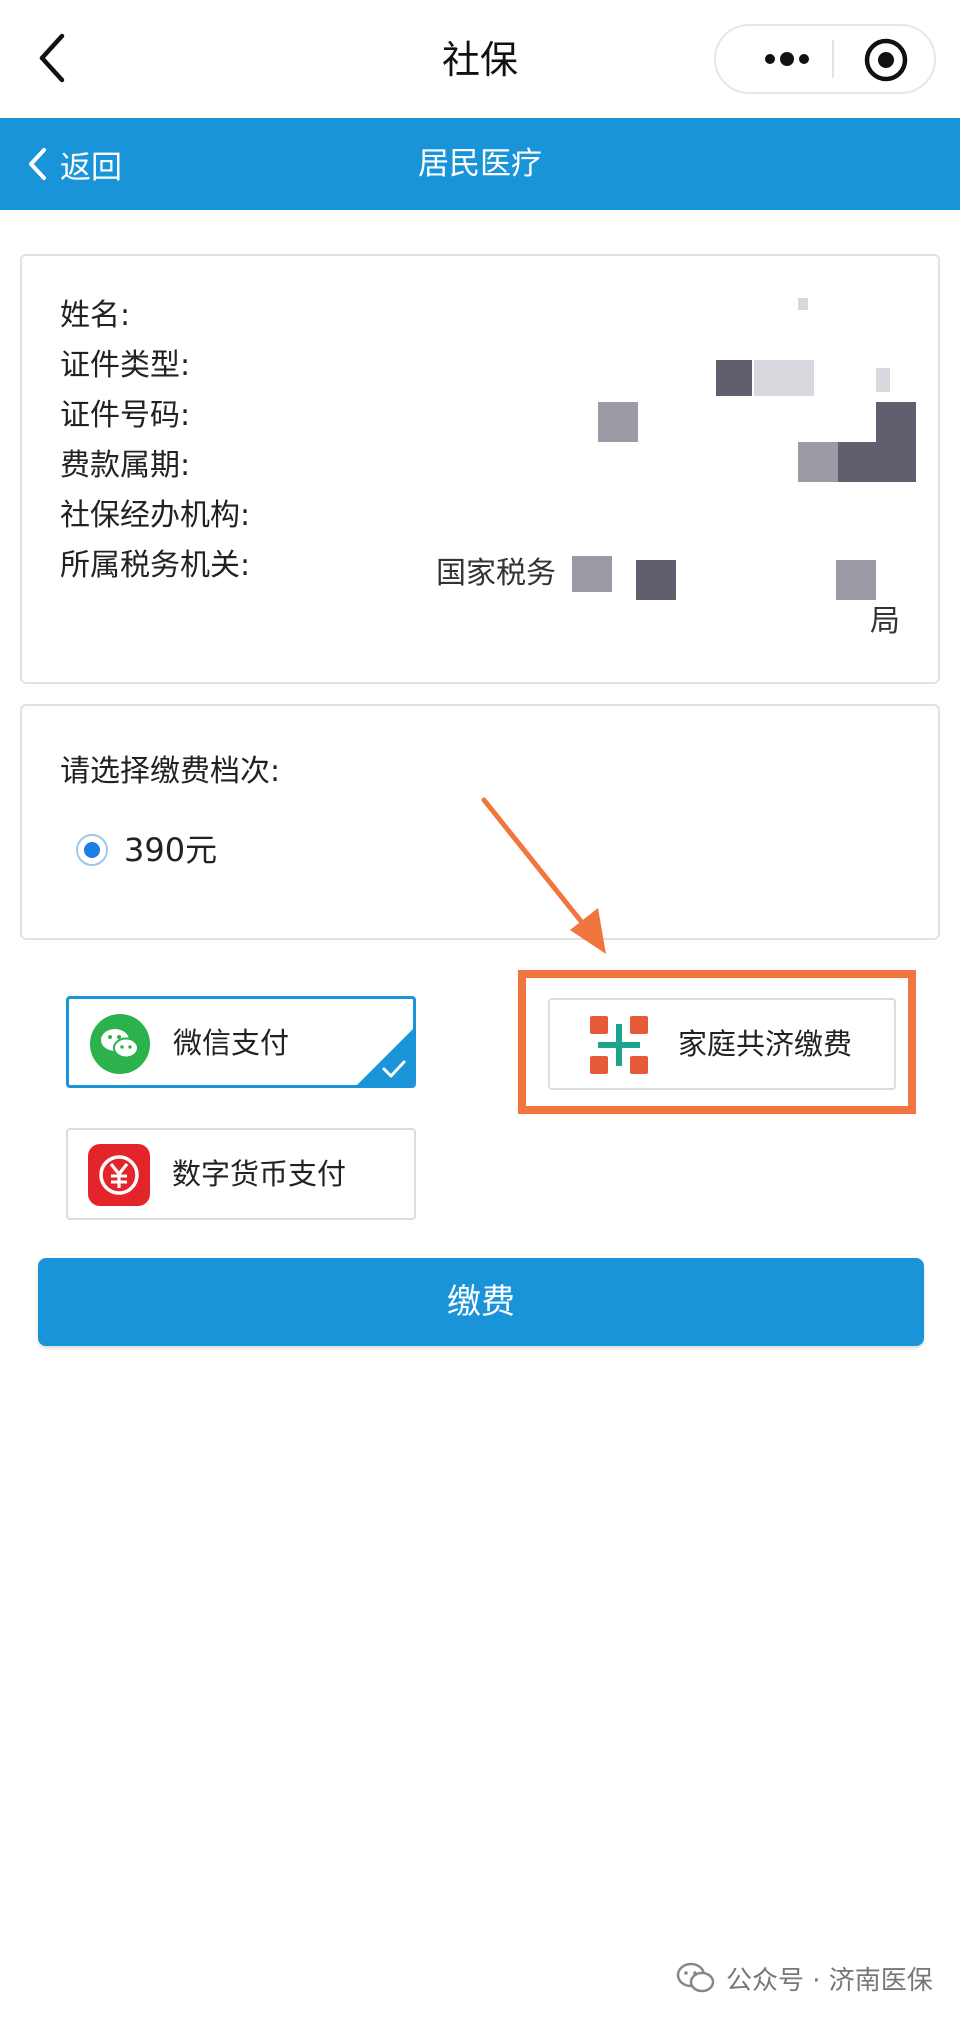 The width and height of the screenshot is (960, 2020). What do you see at coordinates (695, 1977) in the screenshot?
I see `wechat-official-account-icon` at bounding box center [695, 1977].